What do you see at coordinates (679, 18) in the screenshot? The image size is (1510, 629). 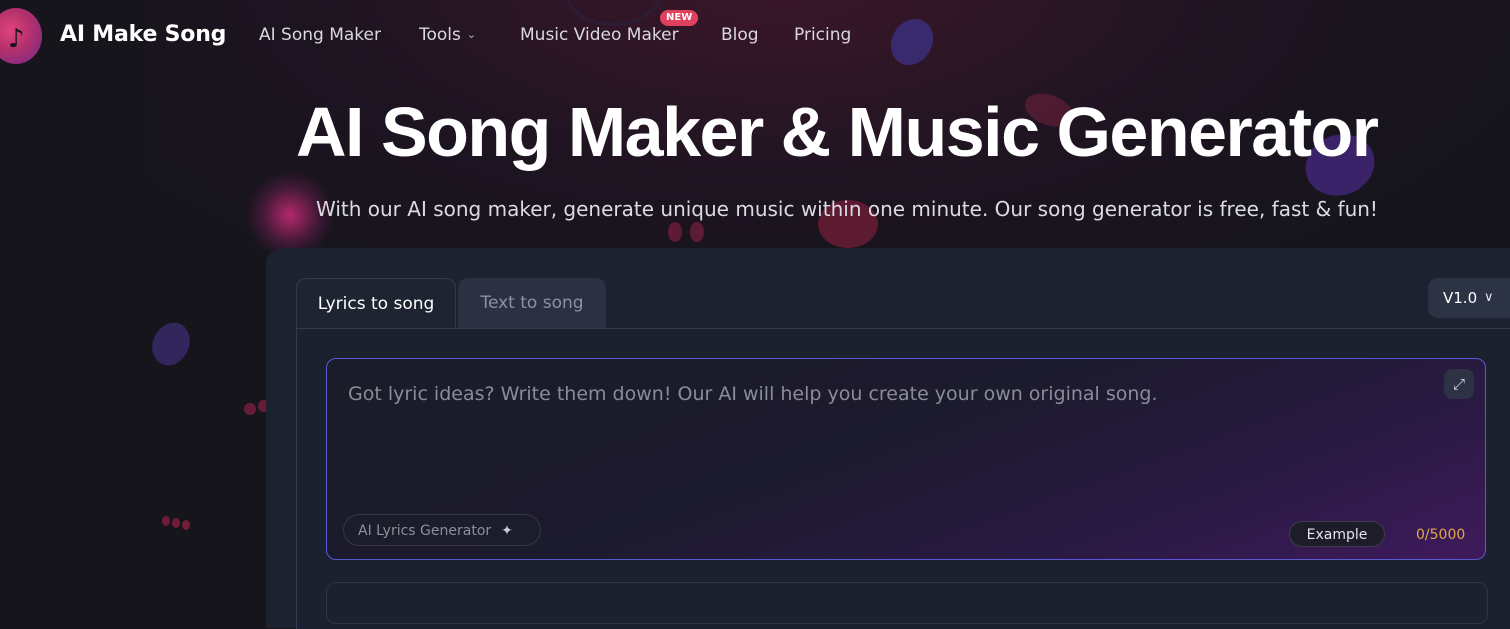 I see `new-badge: NEW` at bounding box center [679, 18].